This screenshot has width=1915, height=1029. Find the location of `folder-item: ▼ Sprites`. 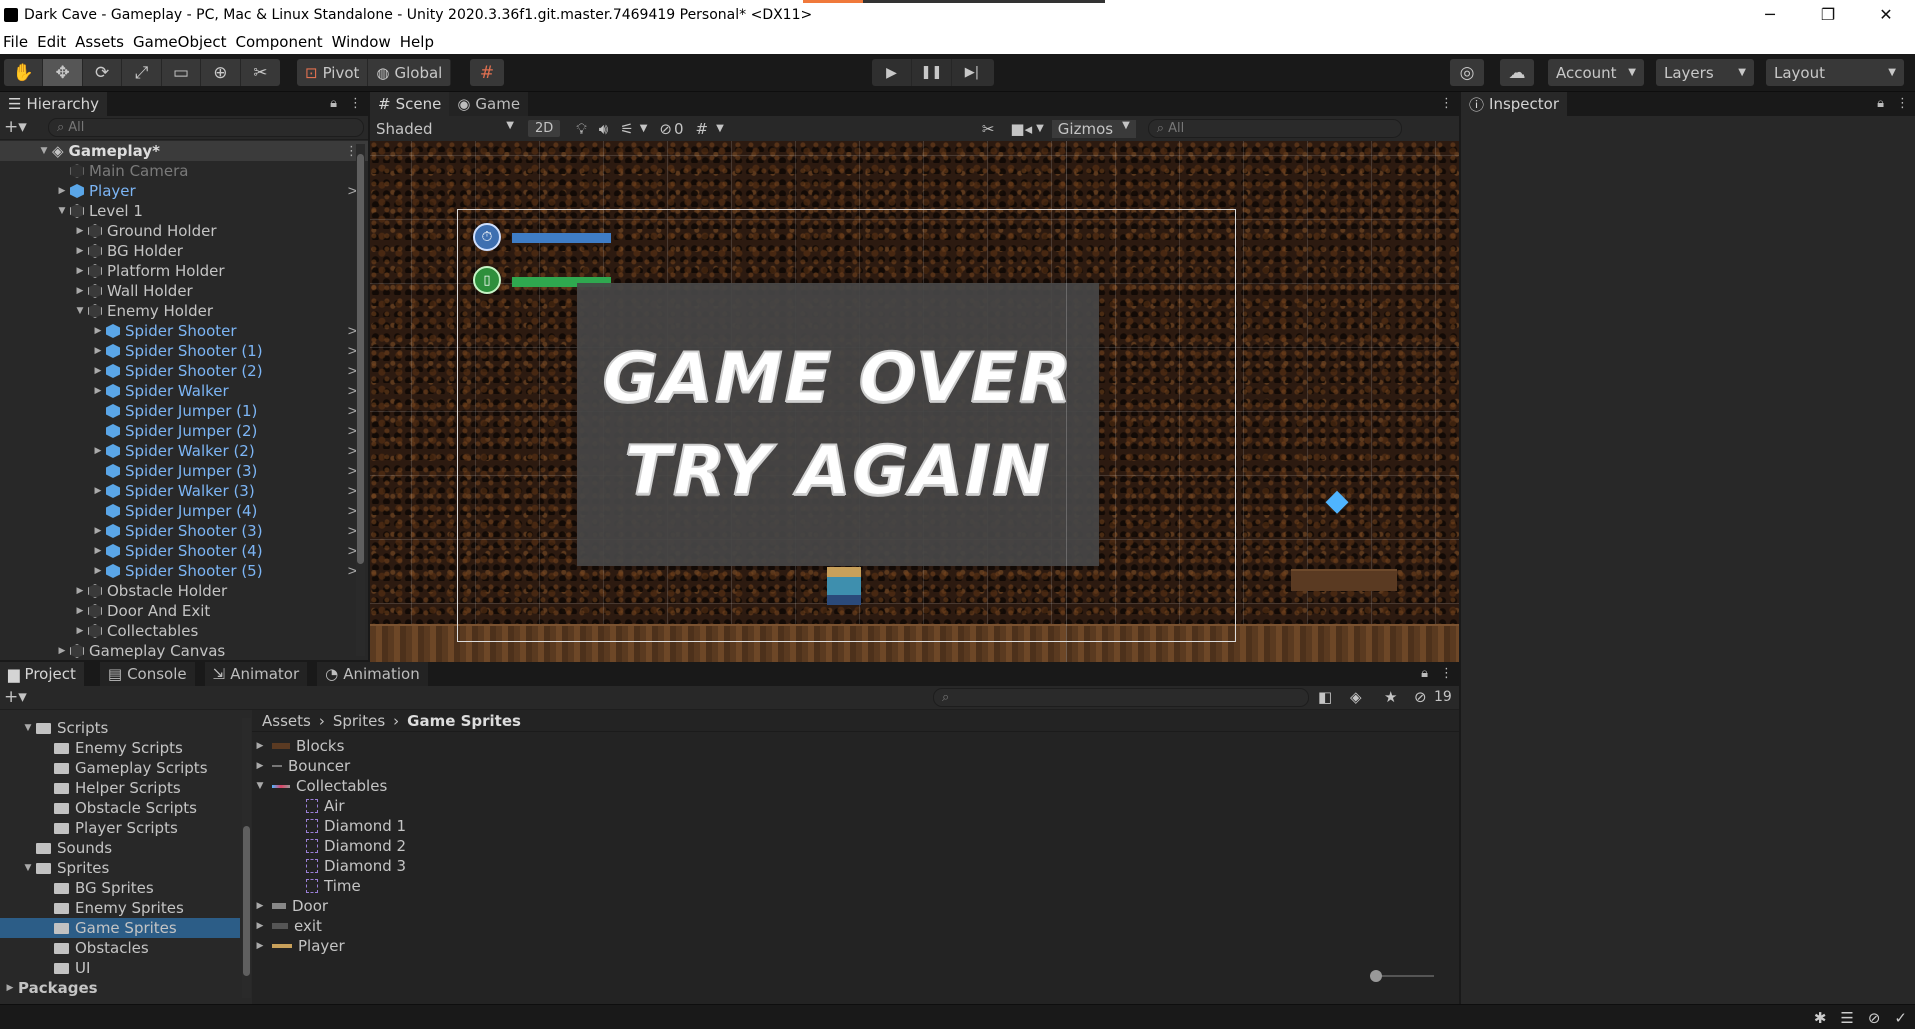

folder-item: ▼ Sprites is located at coordinates (120, 868).